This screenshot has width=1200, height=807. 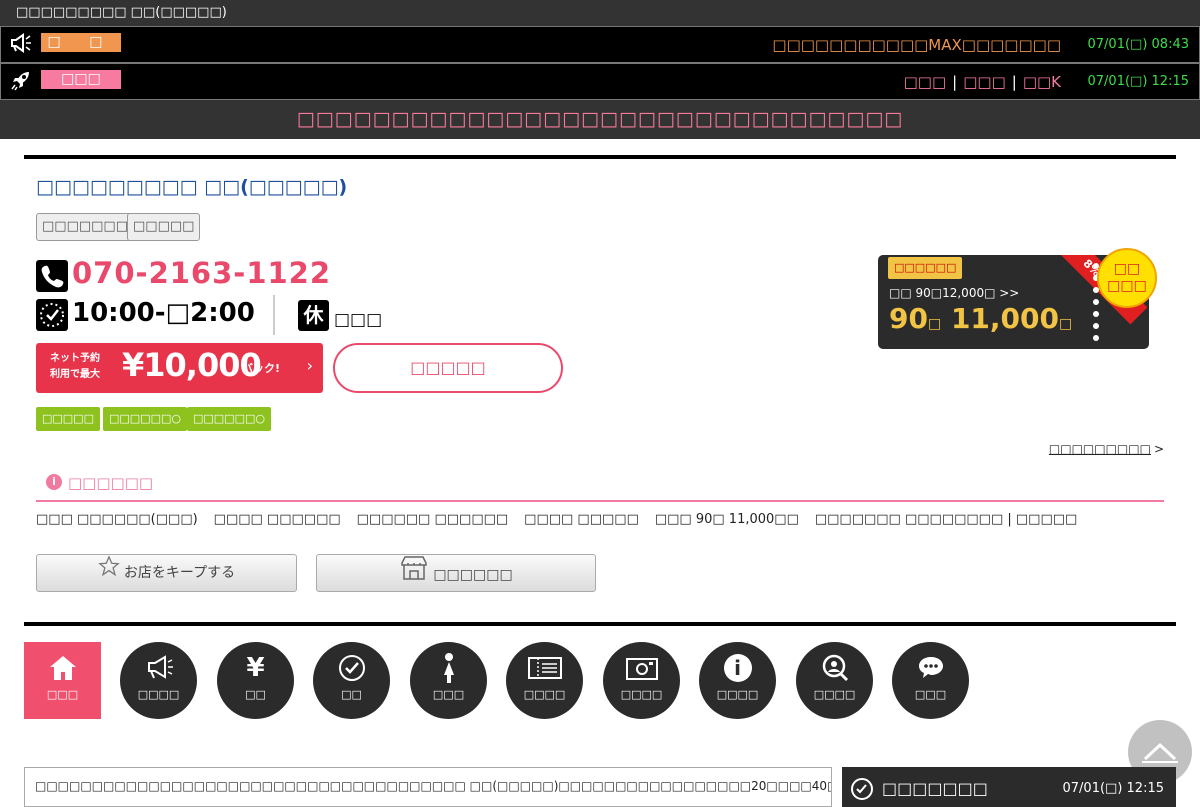 I want to click on phone-icon, so click(x=52, y=276).